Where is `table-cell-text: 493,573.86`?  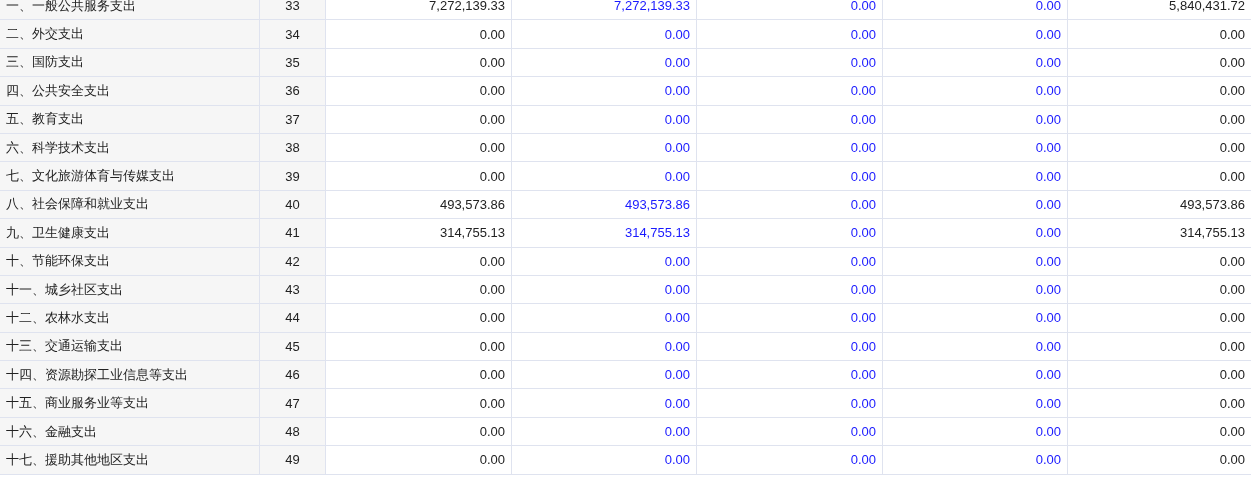
table-cell-text: 493,573.86 is located at coordinates (1212, 204).